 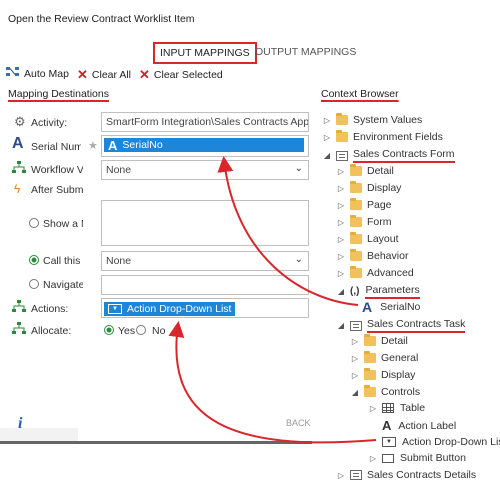 I want to click on actions-field: ▼ Action Drop-Down List, so click(x=205, y=308).